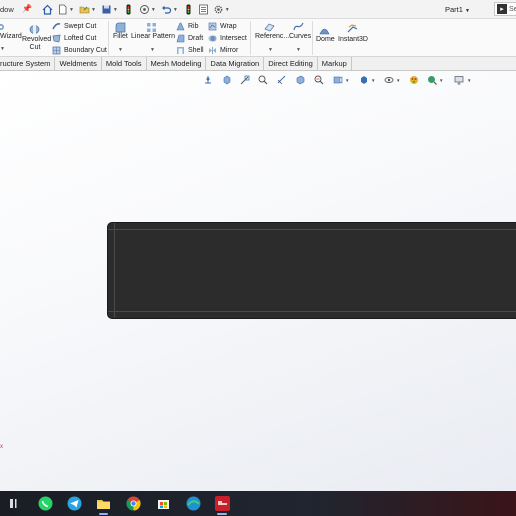 The width and height of the screenshot is (516, 516). Describe the element at coordinates (263, 80) in the screenshot. I see `section-view-icon` at that location.